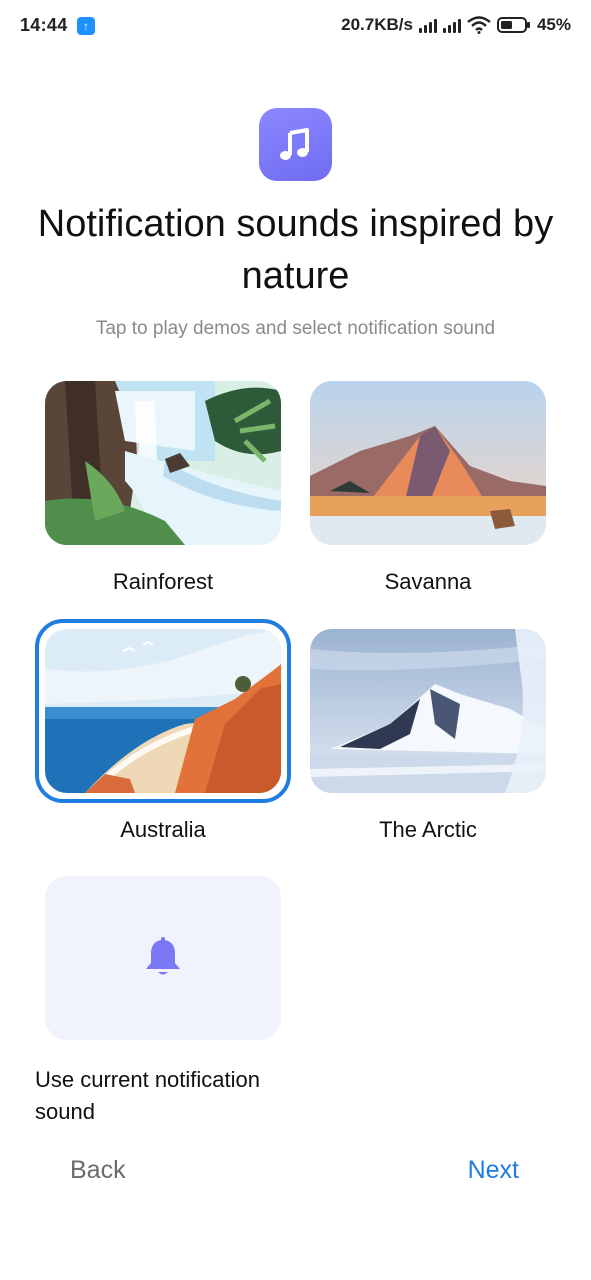 This screenshot has height=1280, width=591. Describe the element at coordinates (98, 1170) in the screenshot. I see `back-button: Back` at that location.